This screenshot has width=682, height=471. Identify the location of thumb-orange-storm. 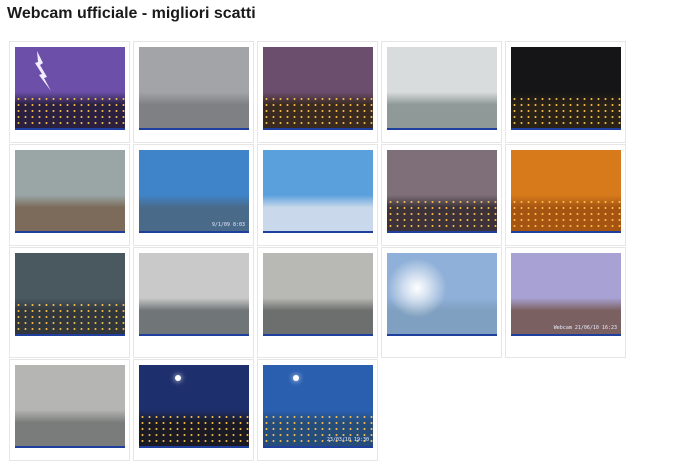
(566, 191).